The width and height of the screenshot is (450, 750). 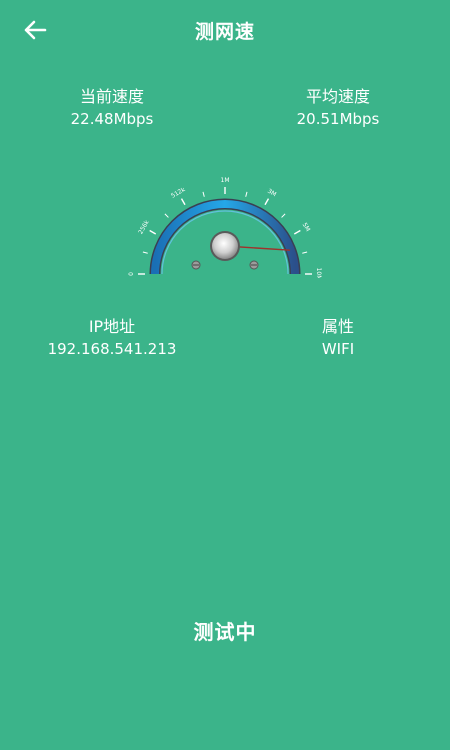 I want to click on gauge-tick-label: 10M, so click(x=318, y=273).